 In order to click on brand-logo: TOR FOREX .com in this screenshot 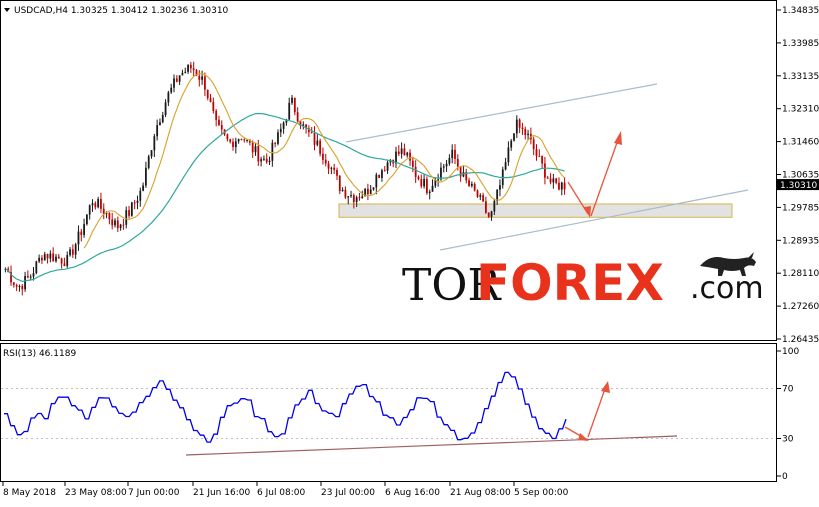, I will do `click(583, 282)`.